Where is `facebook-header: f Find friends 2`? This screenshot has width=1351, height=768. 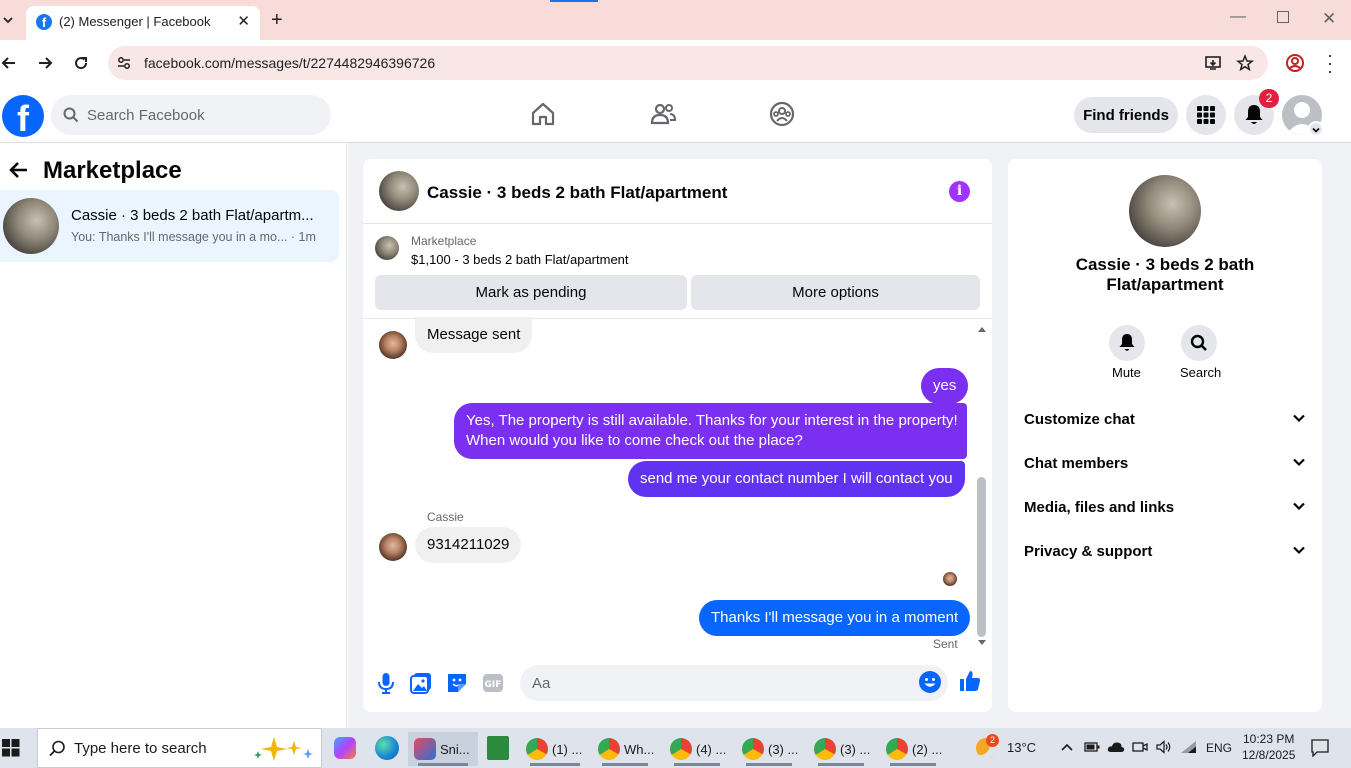
facebook-header: f Find friends 2 is located at coordinates (675, 114).